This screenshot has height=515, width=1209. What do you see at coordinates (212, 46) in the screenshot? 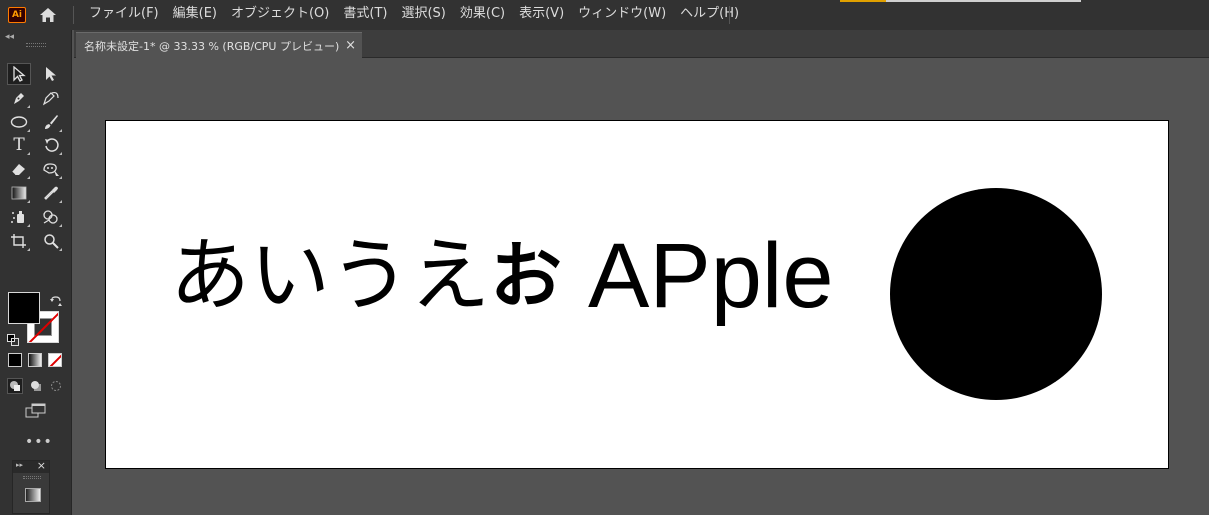
I see `document-tab-title: 名称未設定-1* @ 33.33 % (RGB/CPU プレビュー)` at bounding box center [212, 46].